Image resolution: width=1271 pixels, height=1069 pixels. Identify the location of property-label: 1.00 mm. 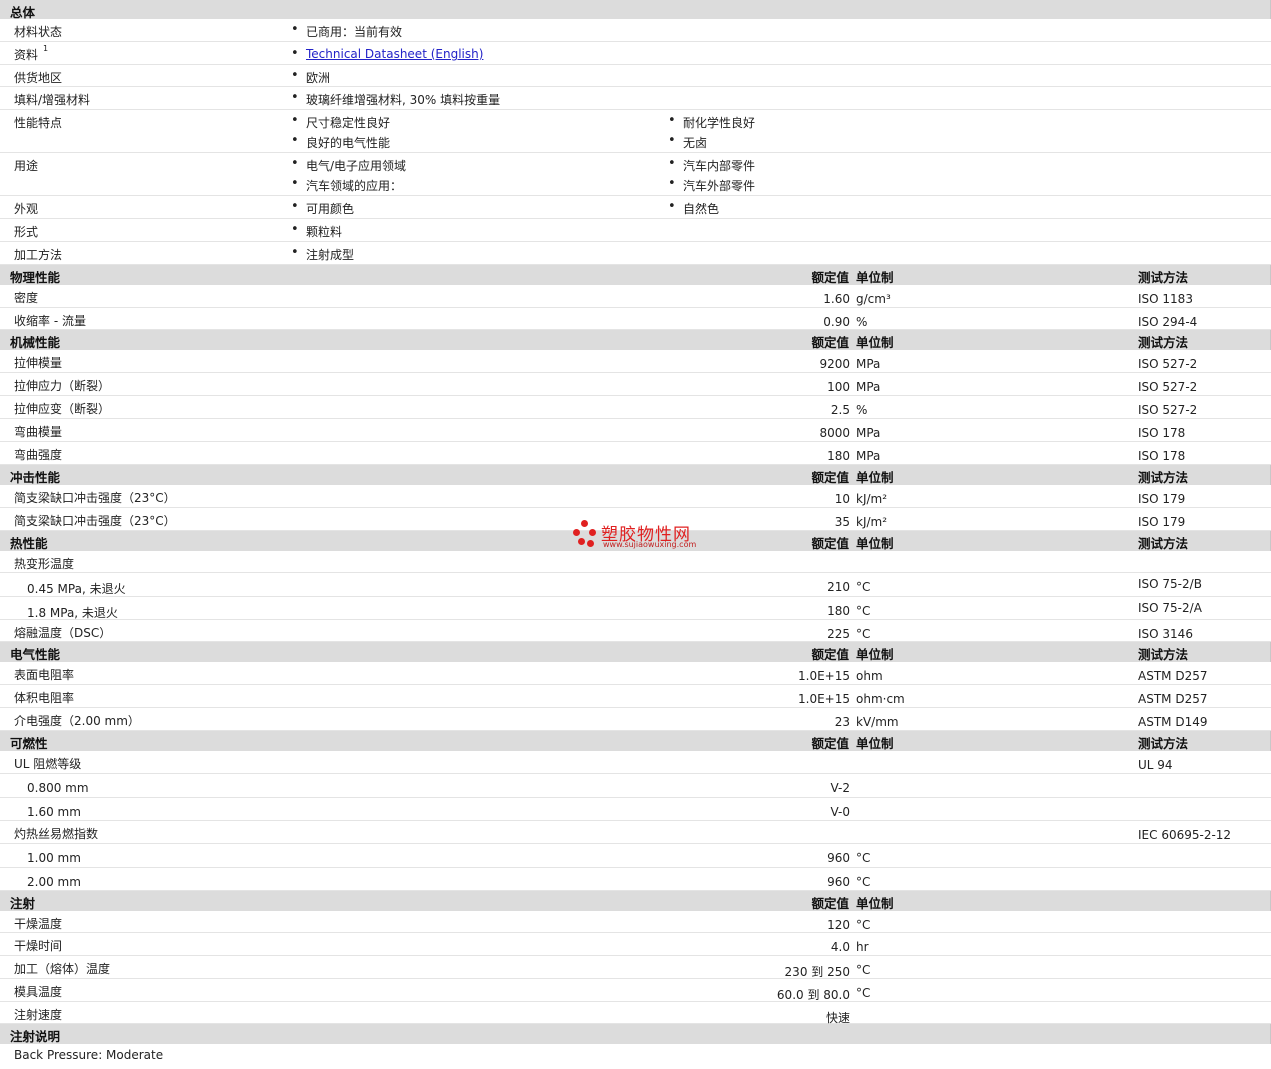
(54, 858).